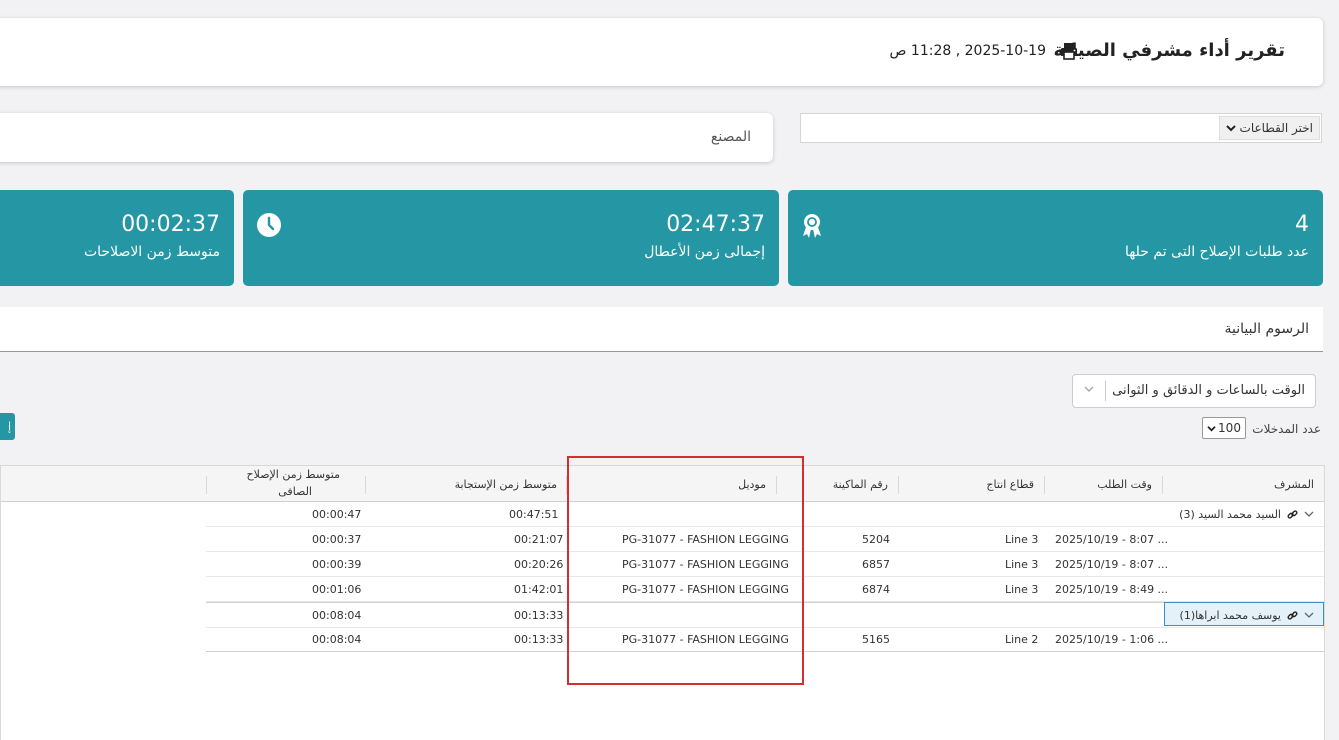 Image resolution: width=1339 pixels, height=740 pixels. Describe the element at coordinates (812, 226) in the screenshot. I see `award-icon` at that location.